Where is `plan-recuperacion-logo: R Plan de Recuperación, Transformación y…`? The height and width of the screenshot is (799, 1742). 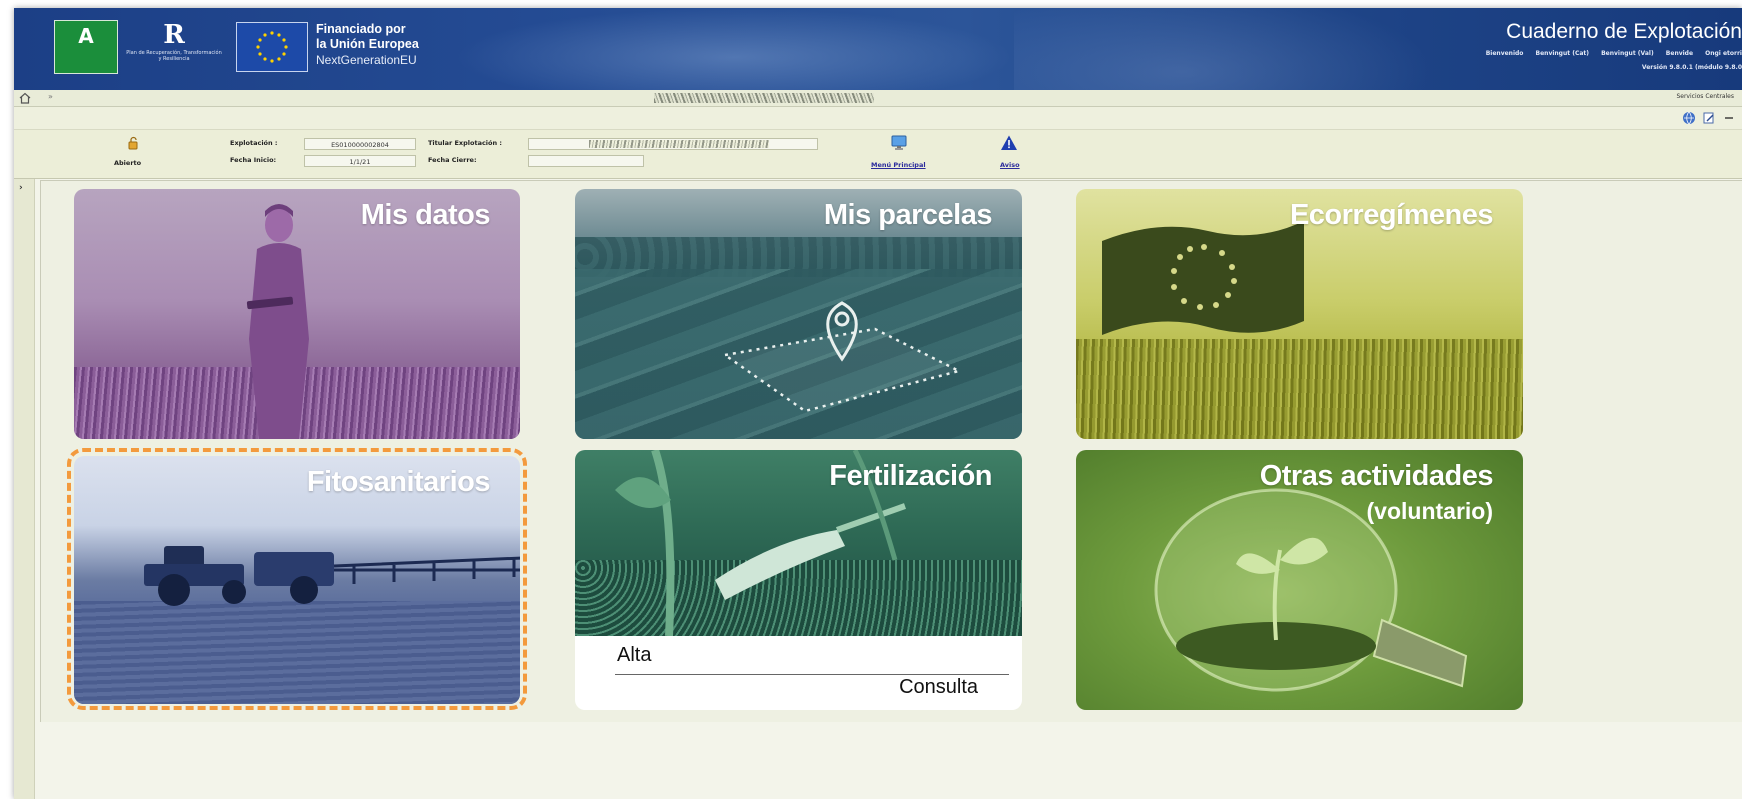
plan-recuperacion-logo: R Plan de Recuperación, Transformación y… is located at coordinates (174, 41).